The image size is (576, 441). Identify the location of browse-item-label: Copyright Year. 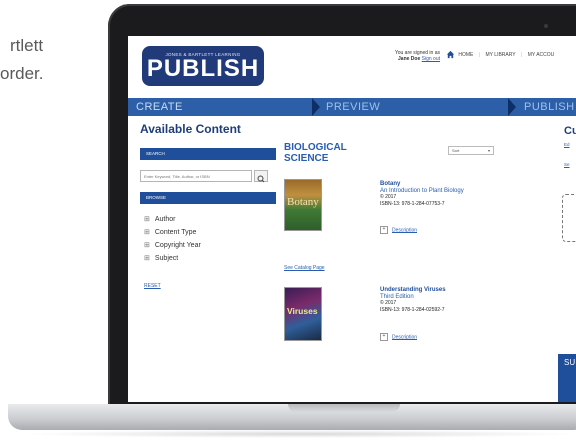
(177, 245).